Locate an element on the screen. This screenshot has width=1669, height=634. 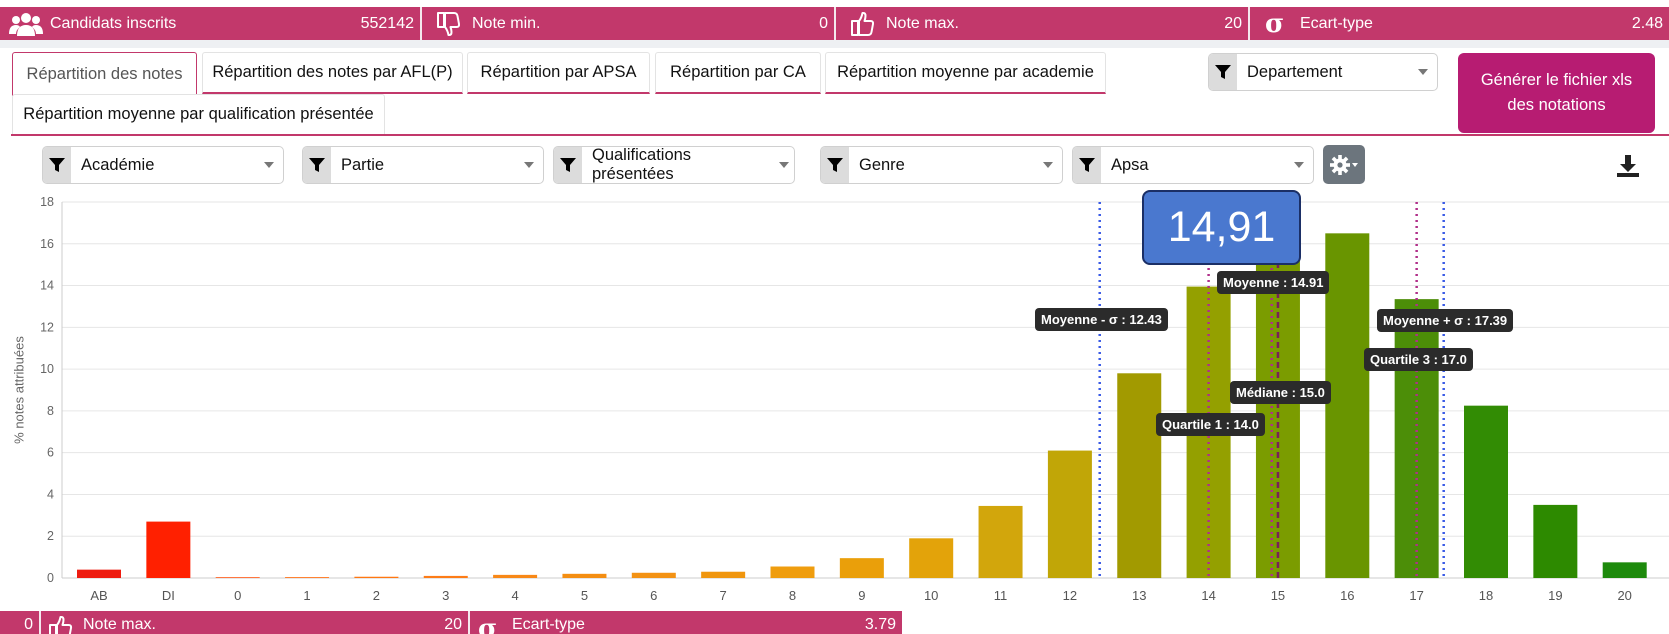
gear-icon is located at coordinates (1344, 164).